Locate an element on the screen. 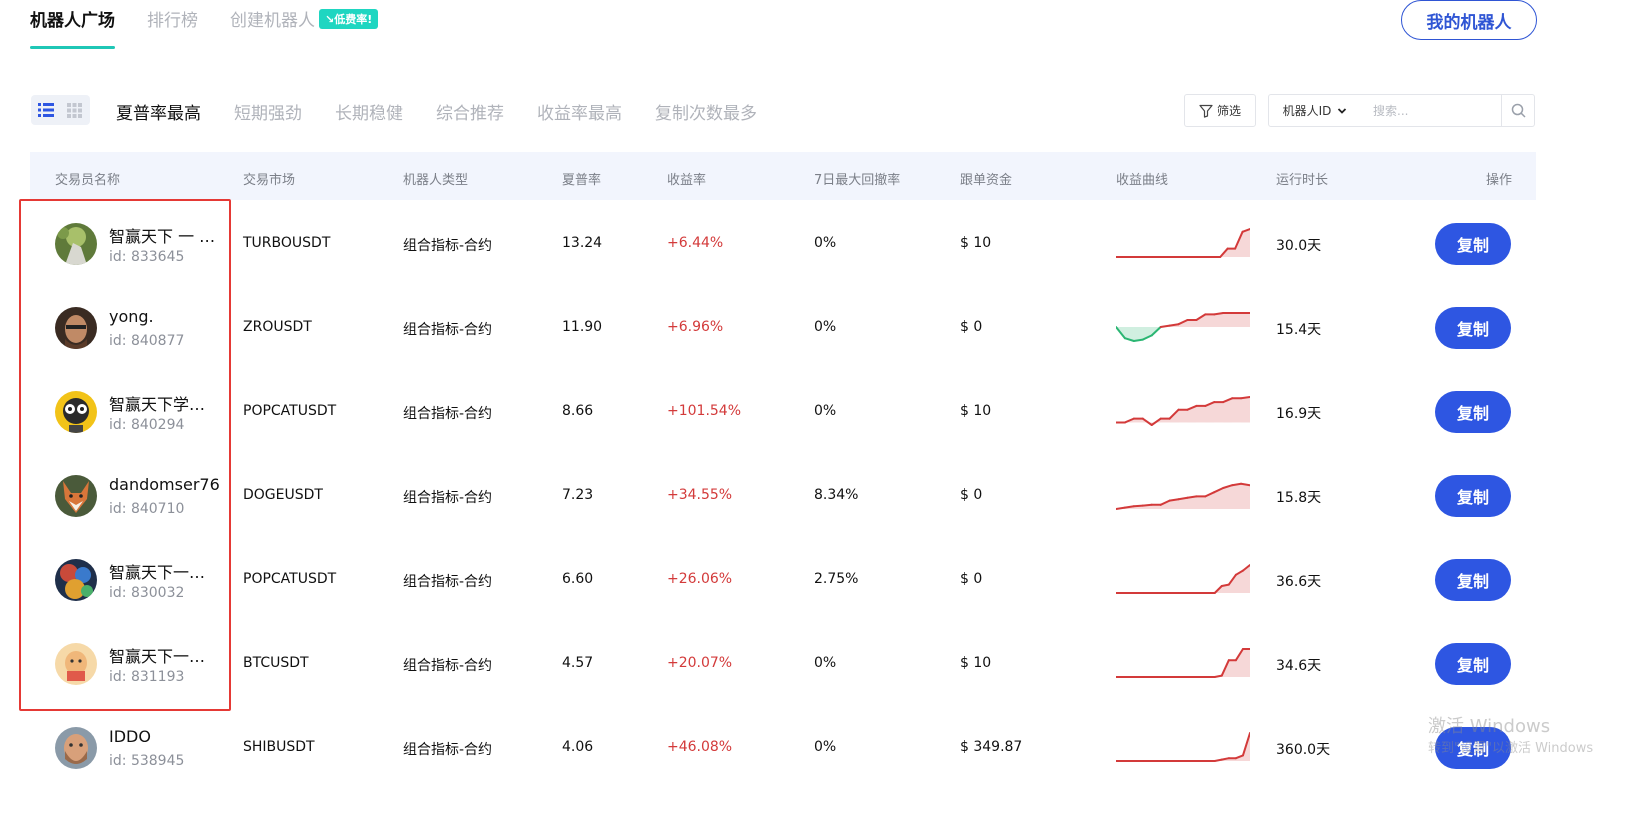 This screenshot has height=823, width=1649. sort-short-term-strong: 短期强劲 is located at coordinates (268, 111).